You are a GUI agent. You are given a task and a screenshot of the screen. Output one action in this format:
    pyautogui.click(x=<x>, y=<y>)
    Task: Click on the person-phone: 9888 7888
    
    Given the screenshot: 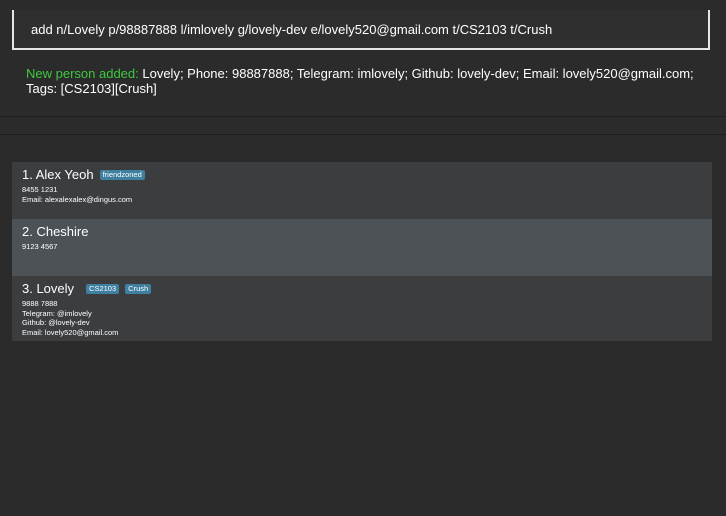 What is the action you would take?
    pyautogui.click(x=40, y=303)
    